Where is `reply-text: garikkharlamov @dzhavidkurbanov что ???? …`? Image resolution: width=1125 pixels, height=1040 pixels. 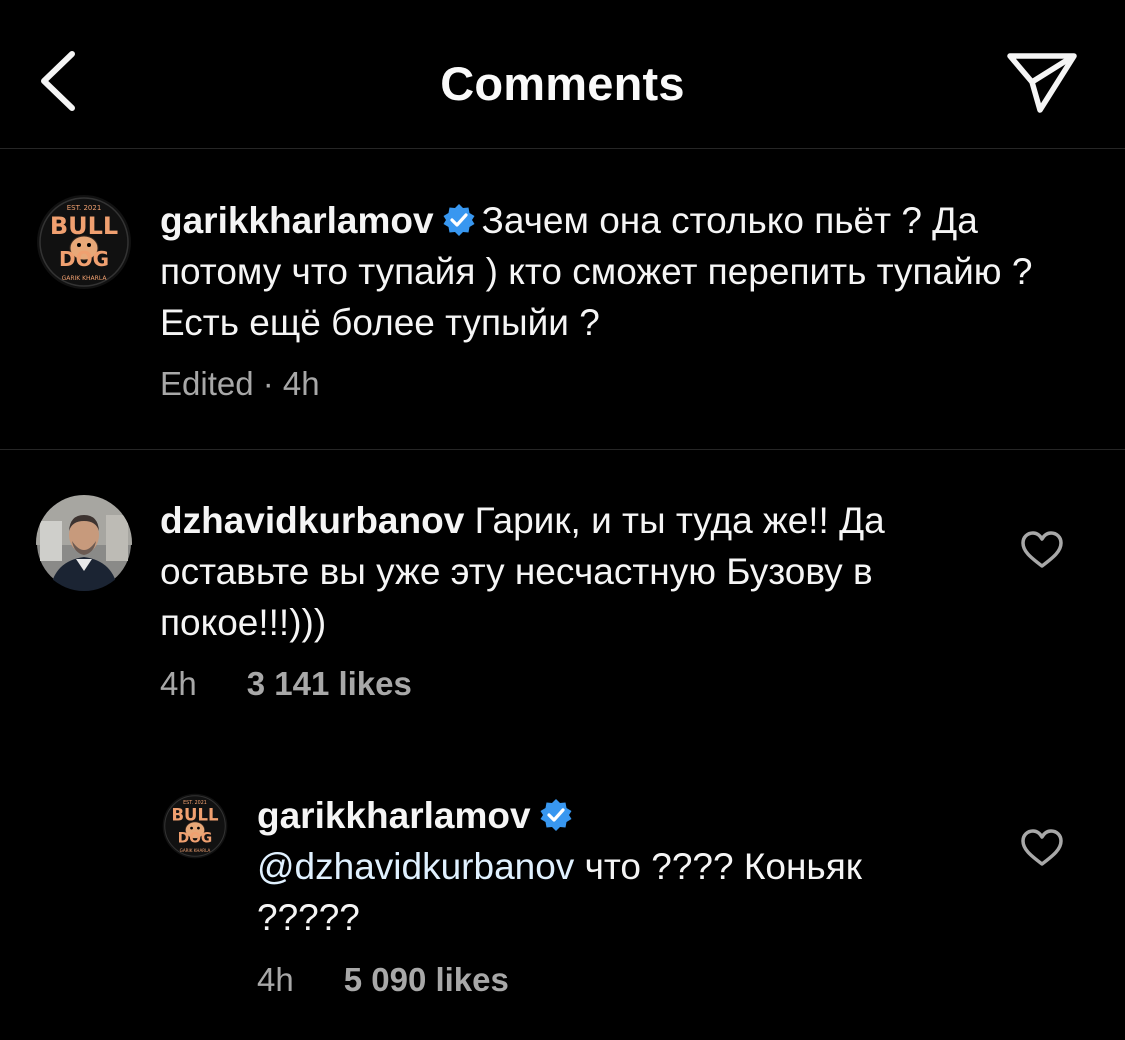
reply-text: garikkharlamov @dzhavidkurbanov что ???? … is located at coordinates (612, 866).